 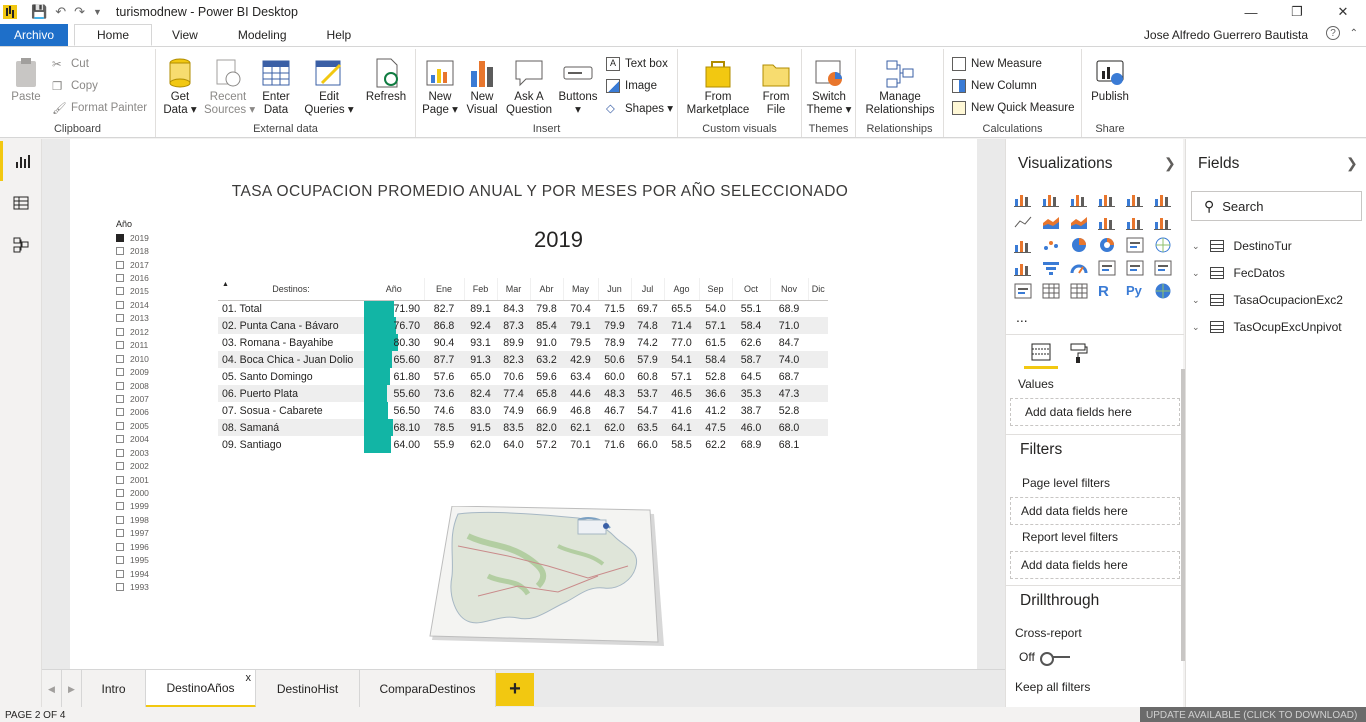 What do you see at coordinates (1135, 245) in the screenshot?
I see `treemap-icon` at bounding box center [1135, 245].